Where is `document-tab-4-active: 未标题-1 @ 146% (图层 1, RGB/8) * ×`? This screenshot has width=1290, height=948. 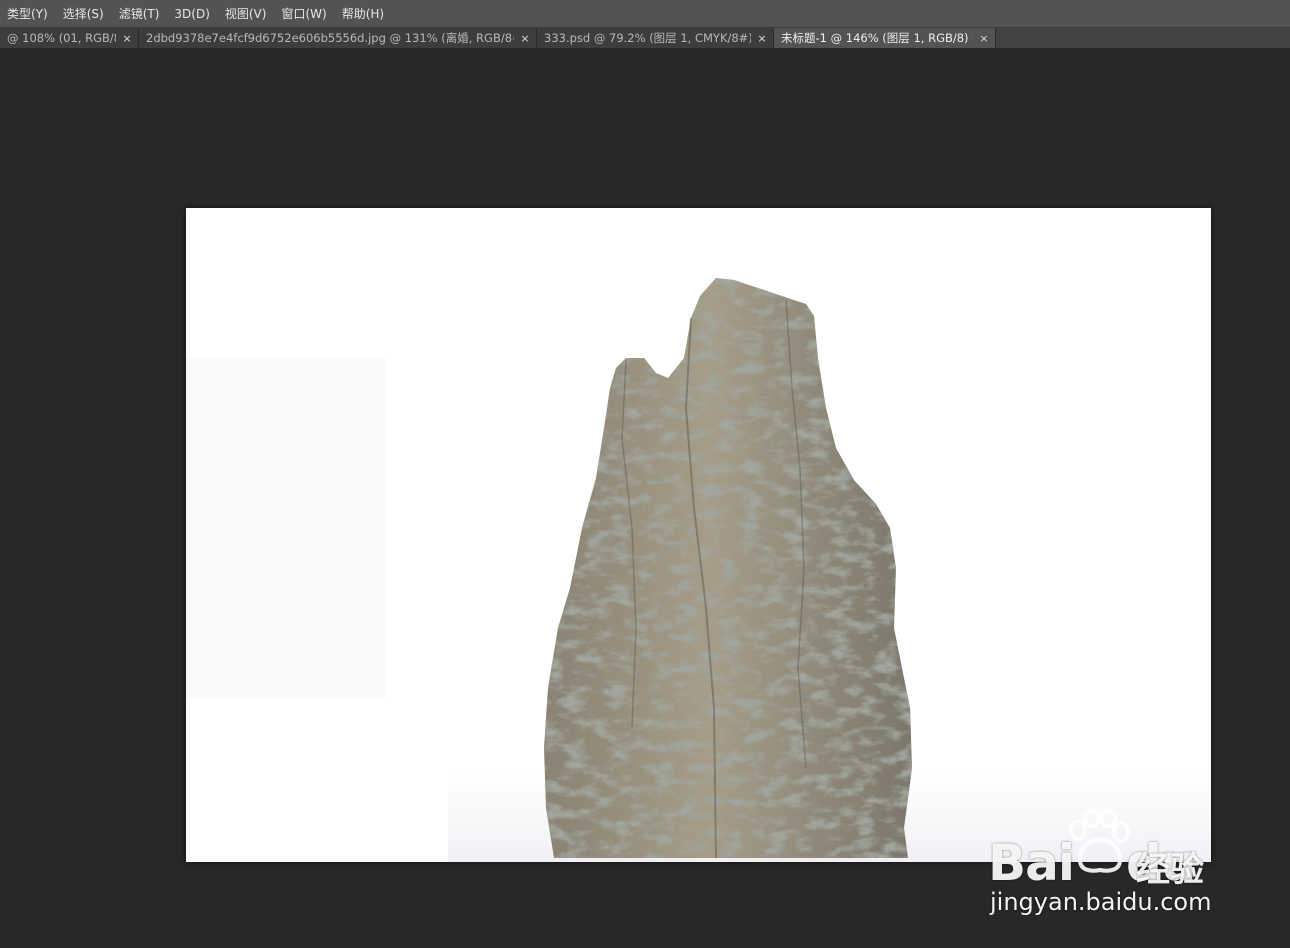 document-tab-4-active: 未标题-1 @ 146% (图层 1, RGB/8) * × is located at coordinates (885, 38).